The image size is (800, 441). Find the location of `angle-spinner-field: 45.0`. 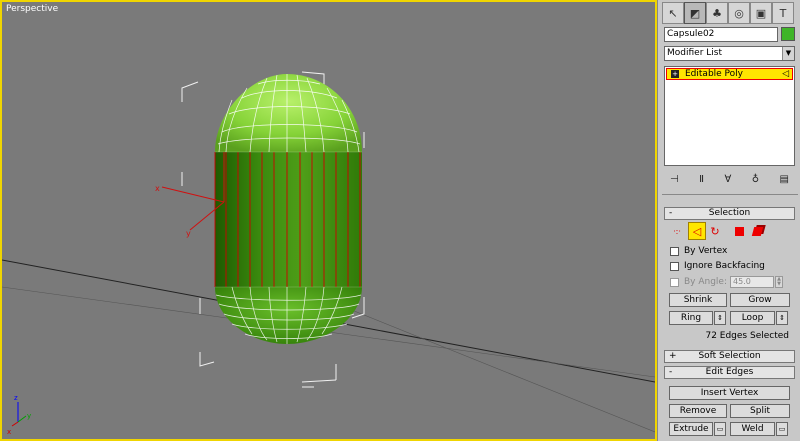

angle-spinner-field: 45.0 is located at coordinates (752, 282).